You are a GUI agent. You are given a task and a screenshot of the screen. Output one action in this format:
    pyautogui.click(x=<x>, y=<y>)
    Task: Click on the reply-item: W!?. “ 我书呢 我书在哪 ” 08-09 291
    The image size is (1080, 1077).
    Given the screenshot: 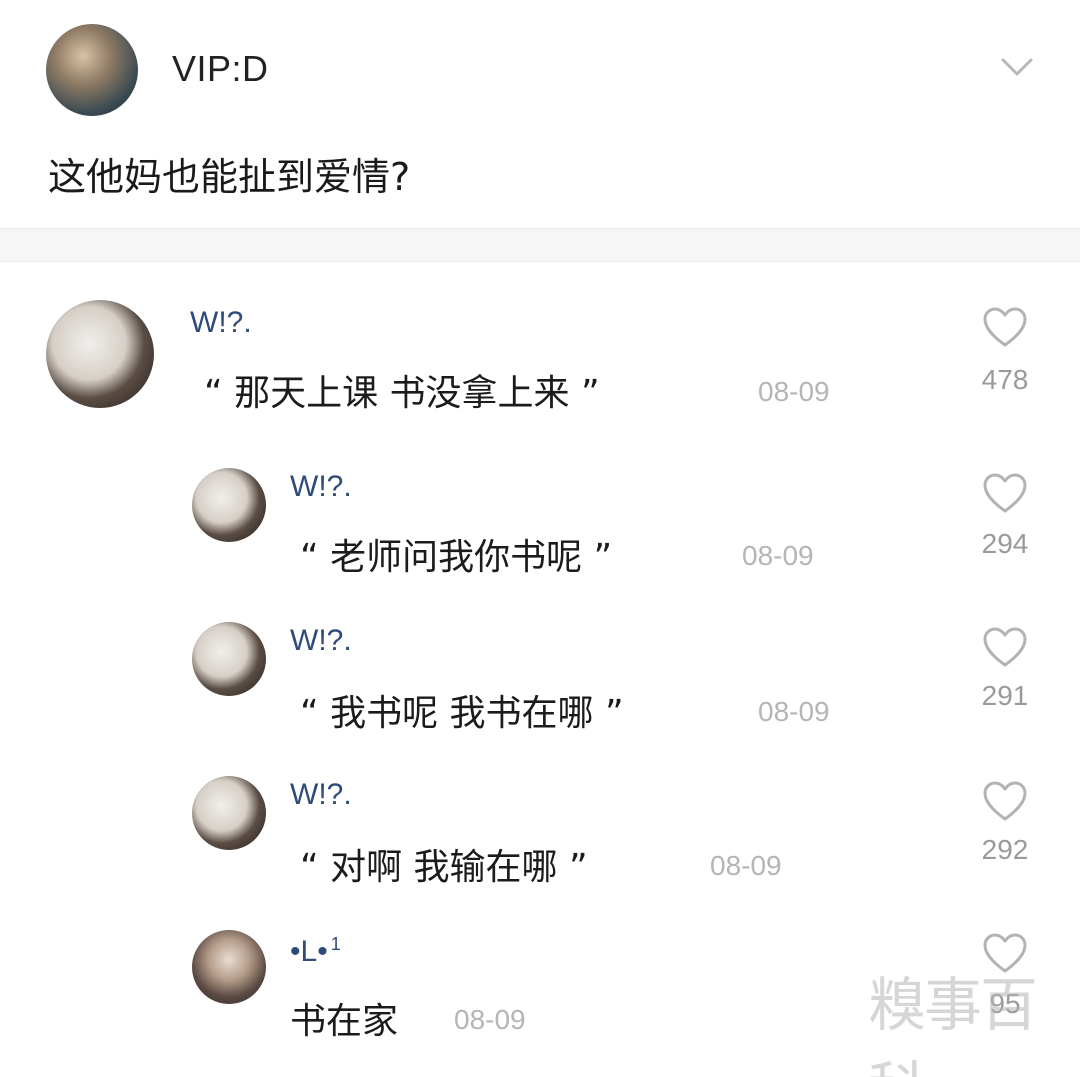 What is the action you would take?
    pyautogui.click(x=540, y=678)
    